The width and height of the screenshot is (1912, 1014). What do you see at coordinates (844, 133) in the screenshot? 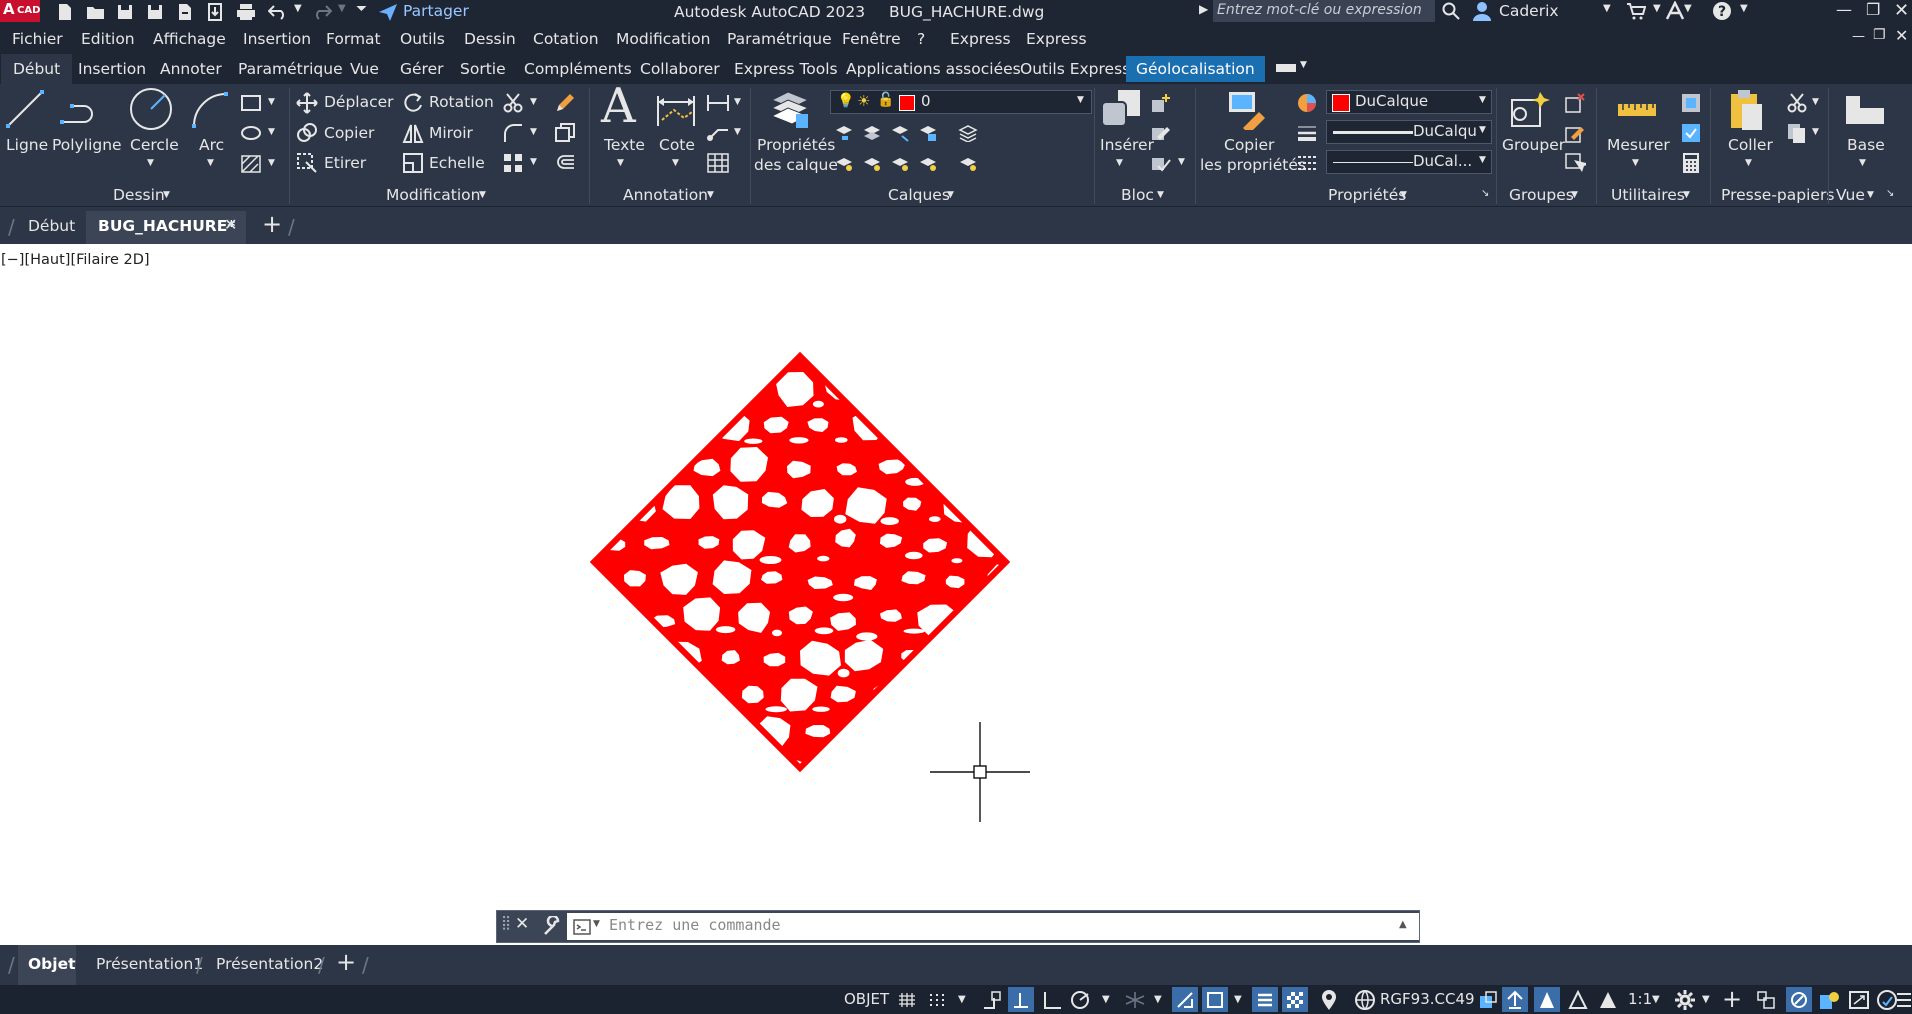
I see `layer-isolate-icon` at bounding box center [844, 133].